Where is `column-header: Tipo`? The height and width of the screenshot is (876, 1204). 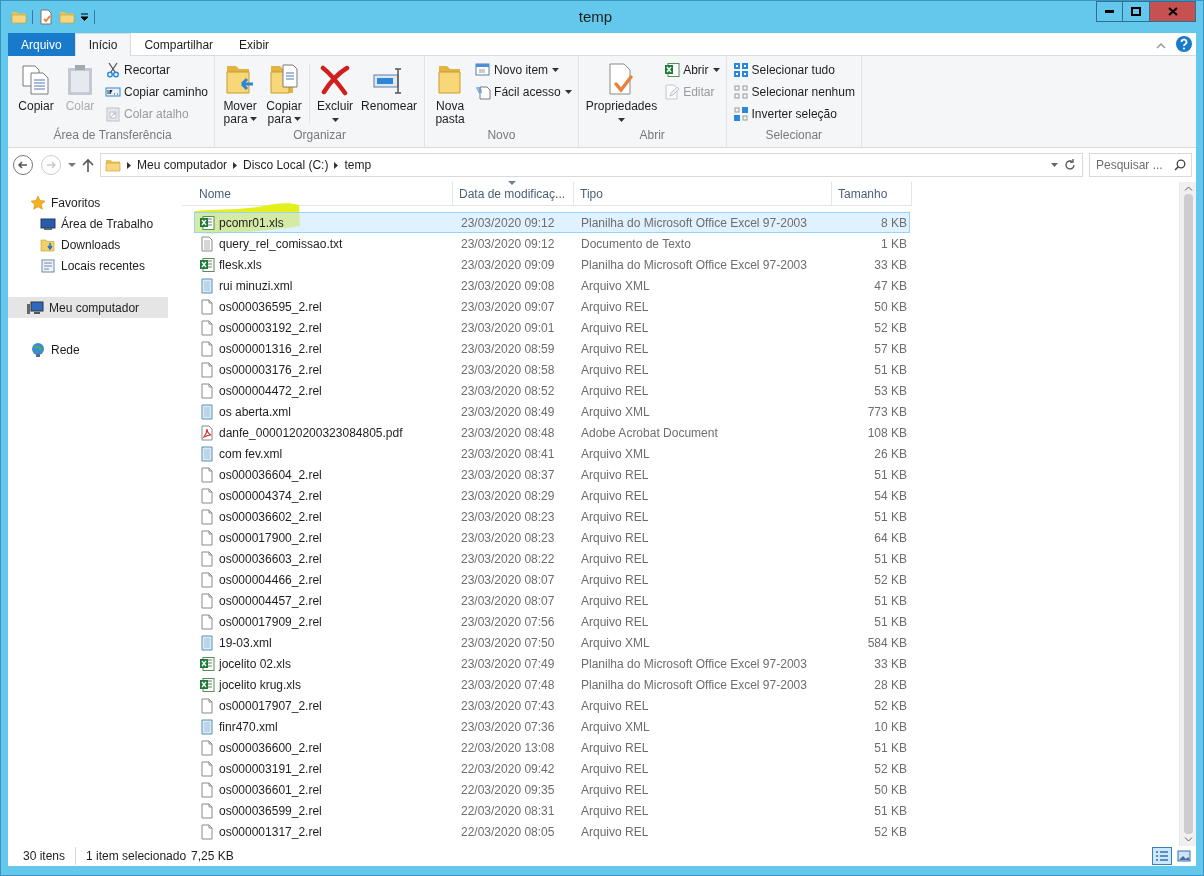 column-header: Tipo is located at coordinates (703, 193).